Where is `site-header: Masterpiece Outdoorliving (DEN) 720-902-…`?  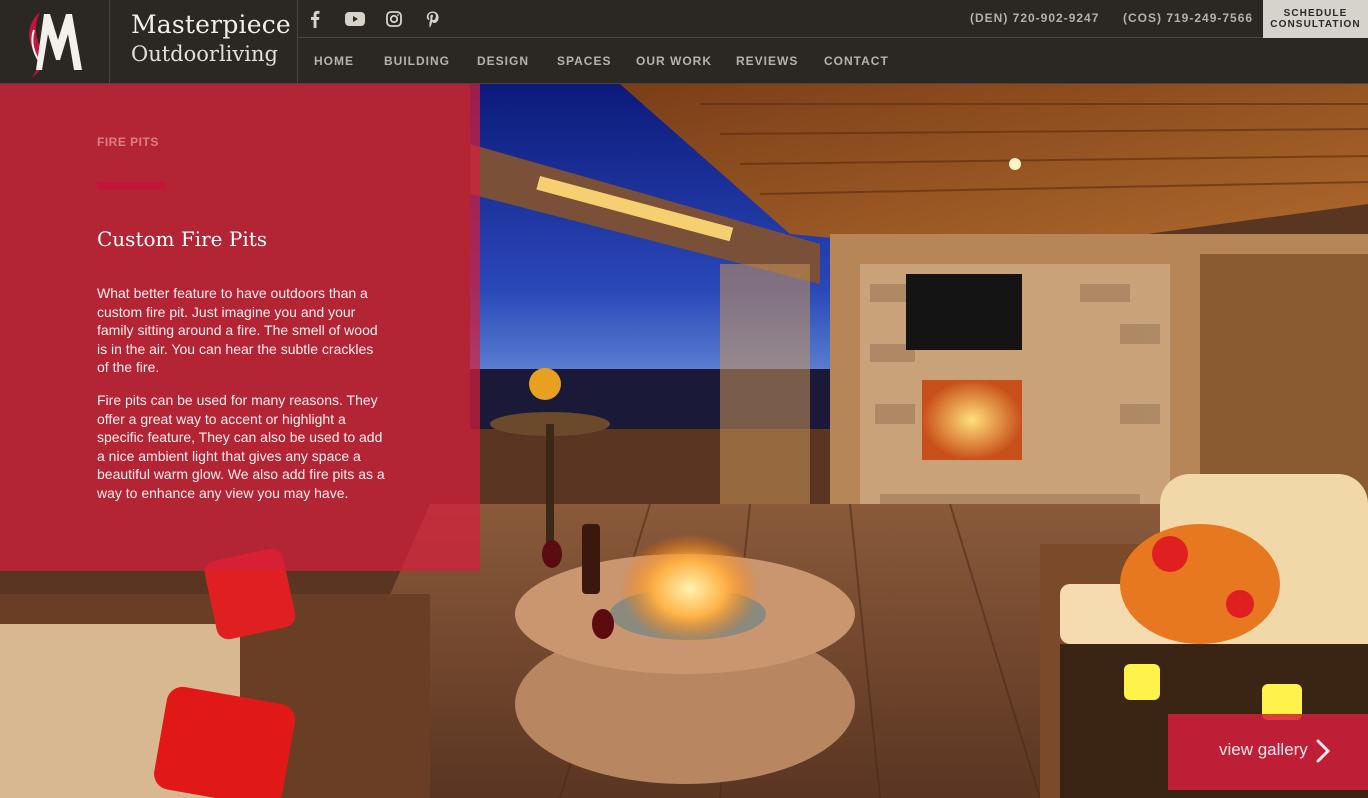 site-header: Masterpiece Outdoorliving (DEN) 720-902-… is located at coordinates (684, 42).